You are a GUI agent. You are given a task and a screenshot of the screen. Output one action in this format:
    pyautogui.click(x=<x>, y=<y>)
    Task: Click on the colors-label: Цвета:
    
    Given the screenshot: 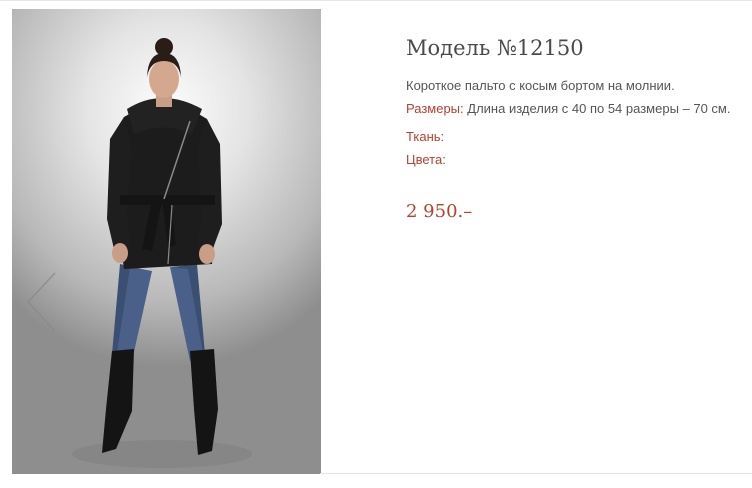 What is the action you would take?
    pyautogui.click(x=426, y=159)
    